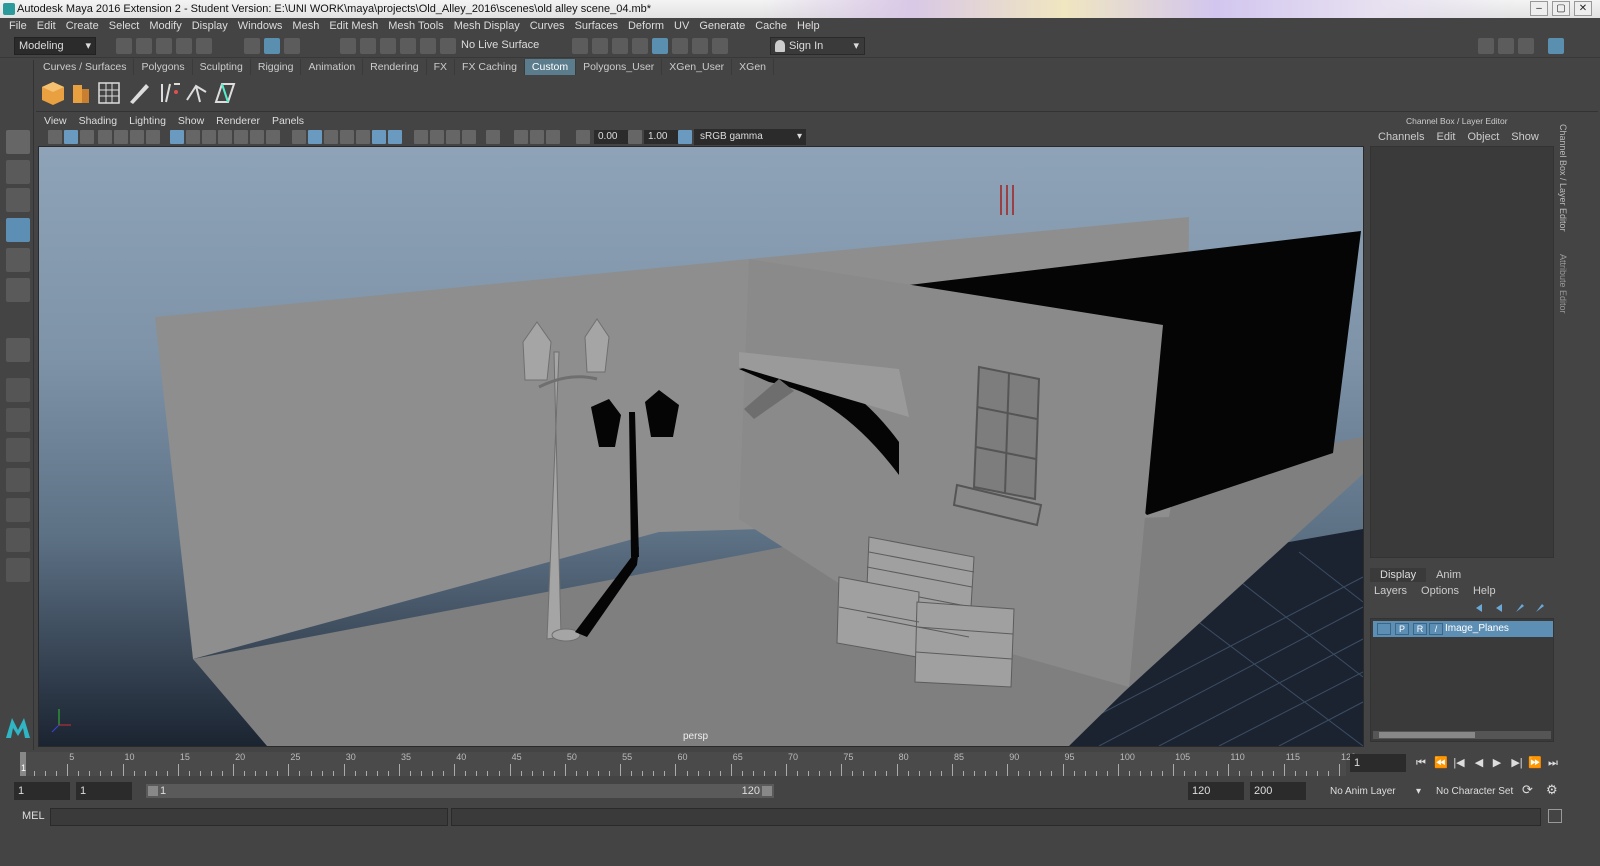  Describe the element at coordinates (292, 46) in the screenshot. I see `select-component-icon` at that location.